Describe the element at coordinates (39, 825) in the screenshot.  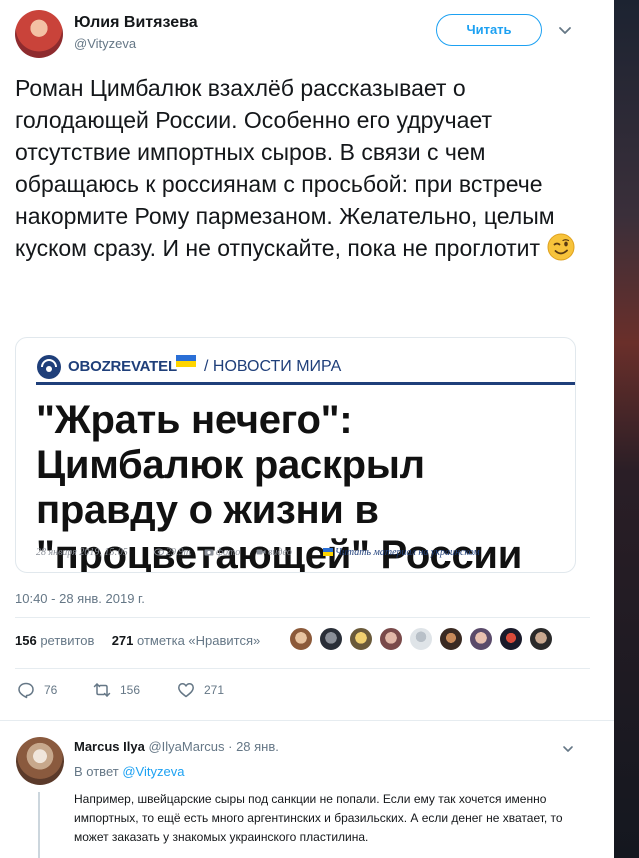
I see `thread-line` at that location.